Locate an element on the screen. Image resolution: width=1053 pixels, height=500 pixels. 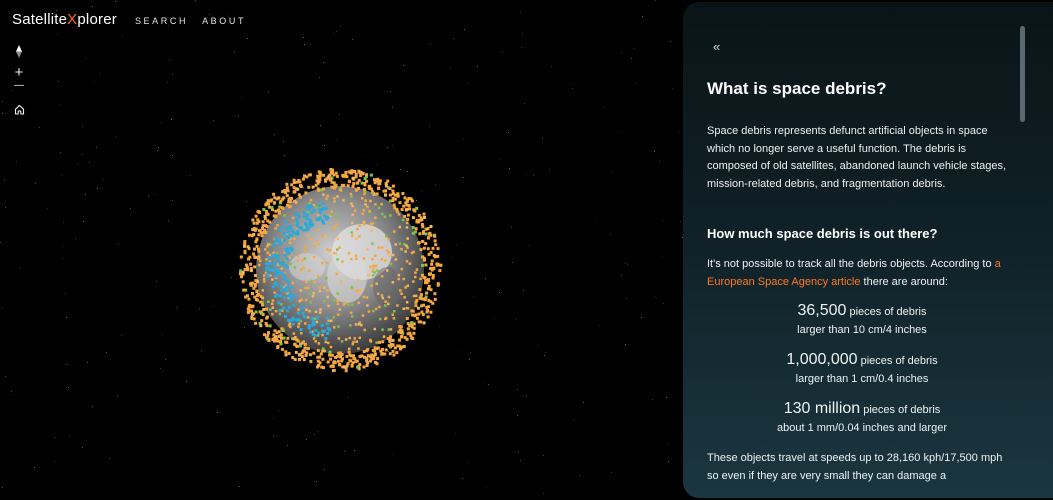
earth-globe is located at coordinates (340, 270).